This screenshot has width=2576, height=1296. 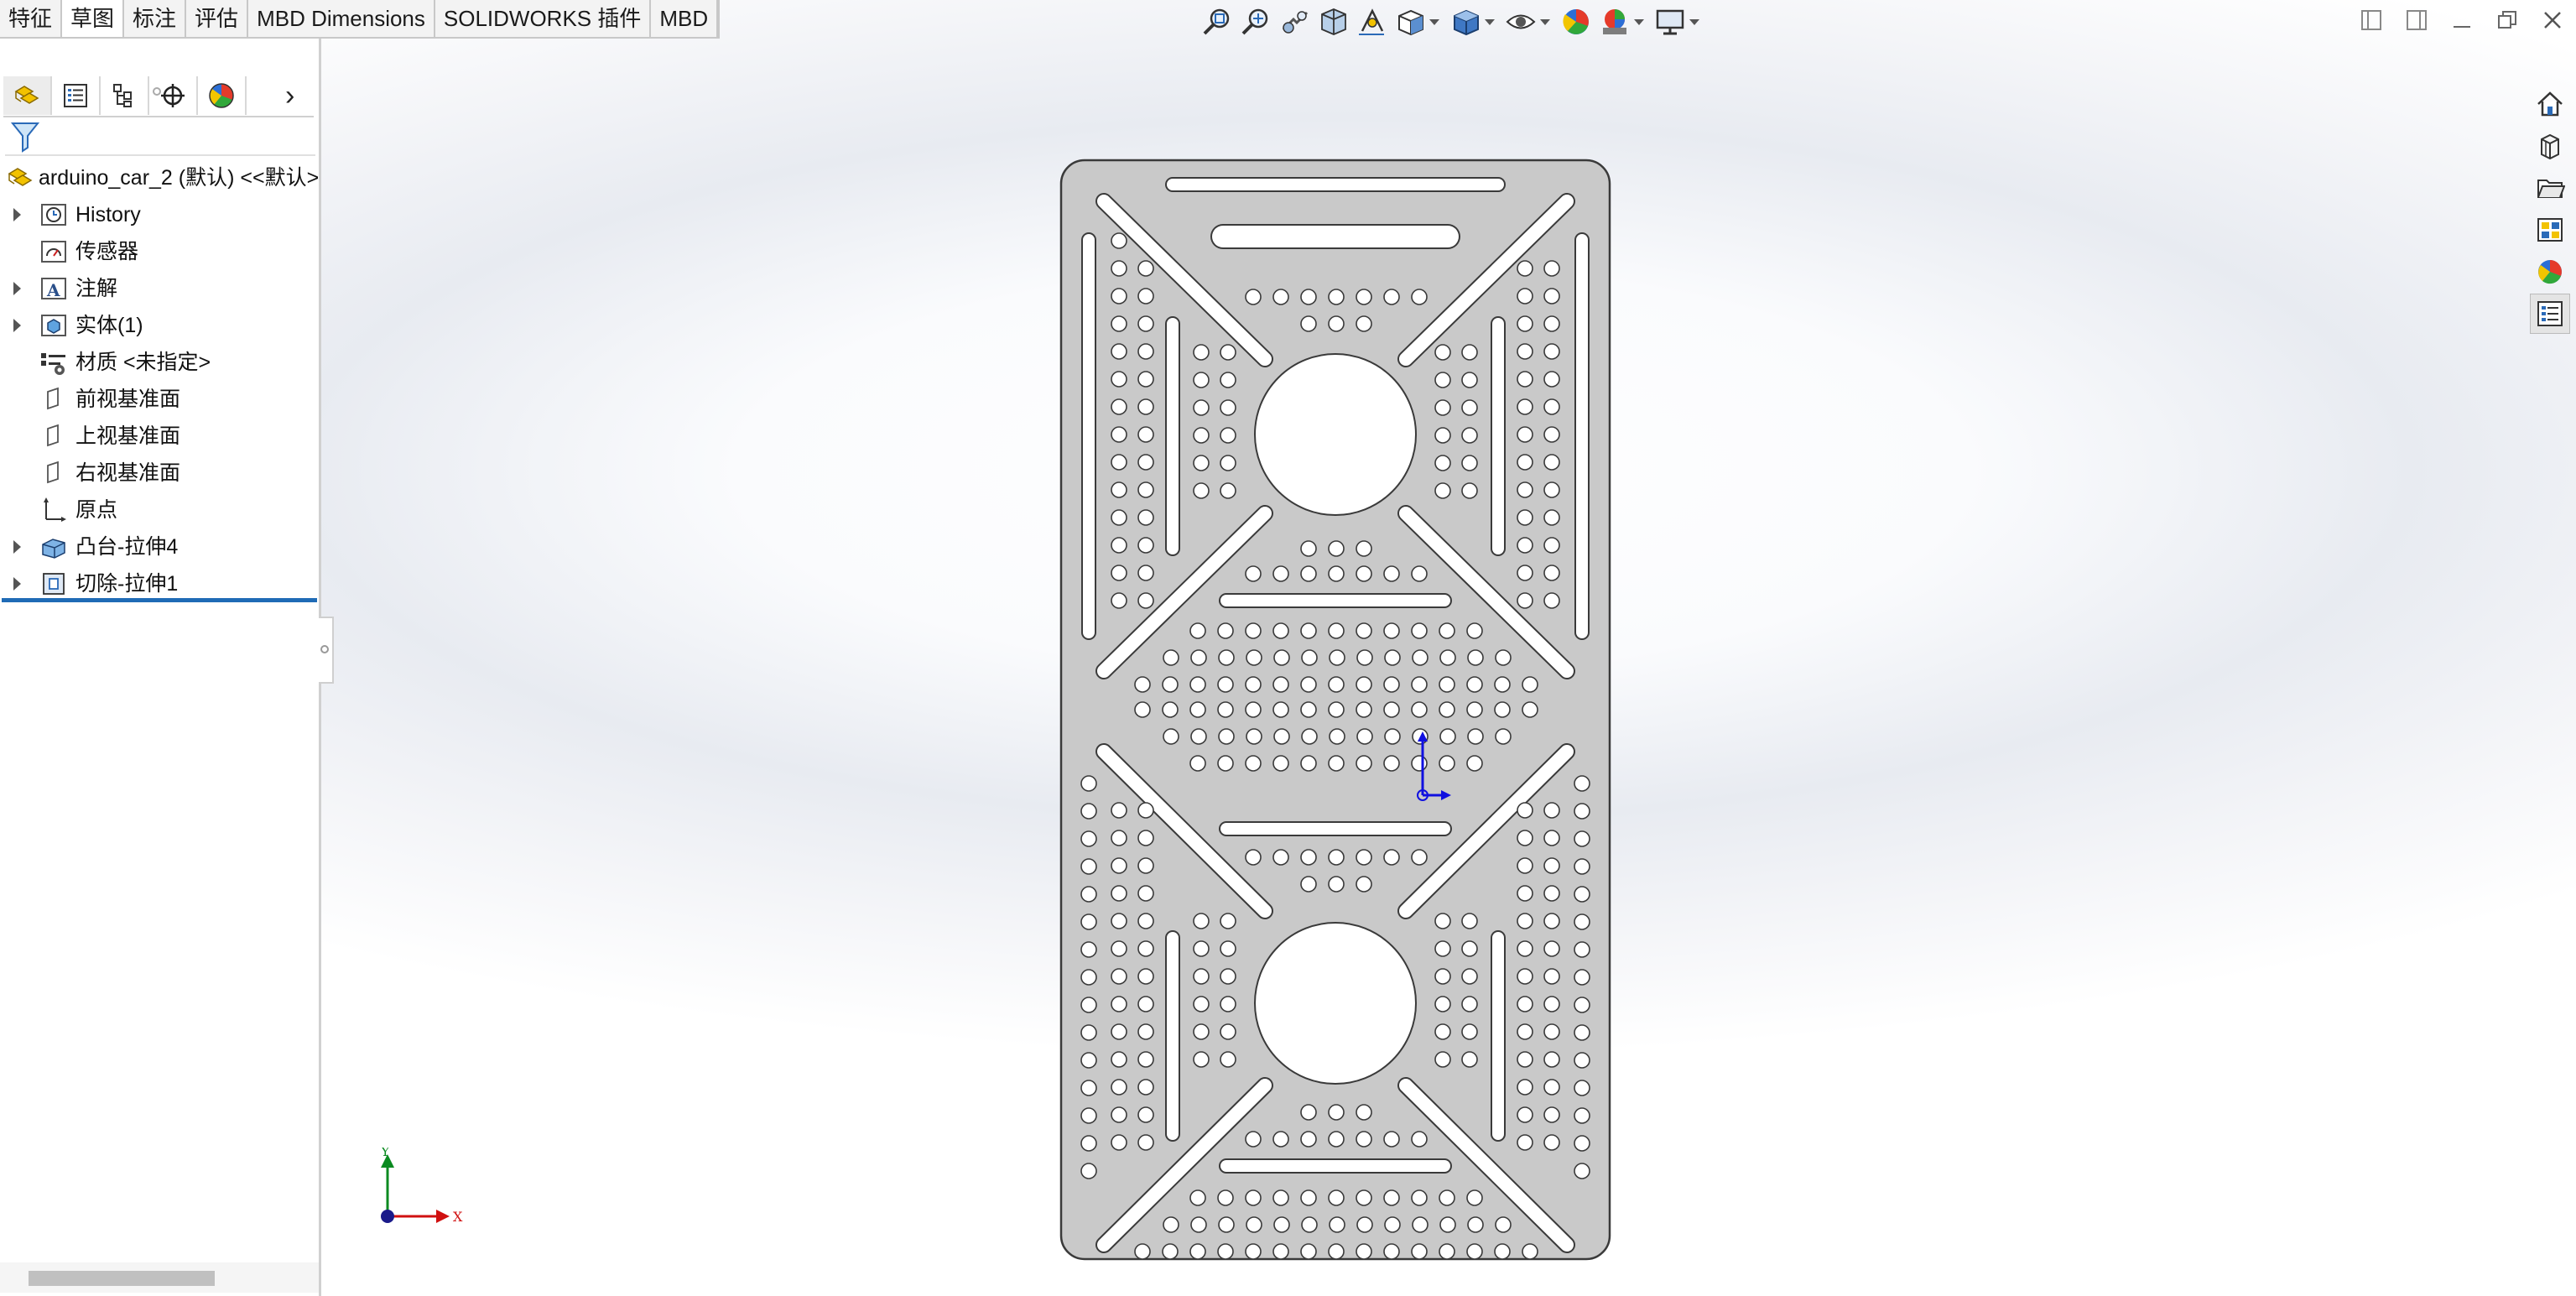 What do you see at coordinates (1434, 21) in the screenshot?
I see `view-orientation-dropdown` at bounding box center [1434, 21].